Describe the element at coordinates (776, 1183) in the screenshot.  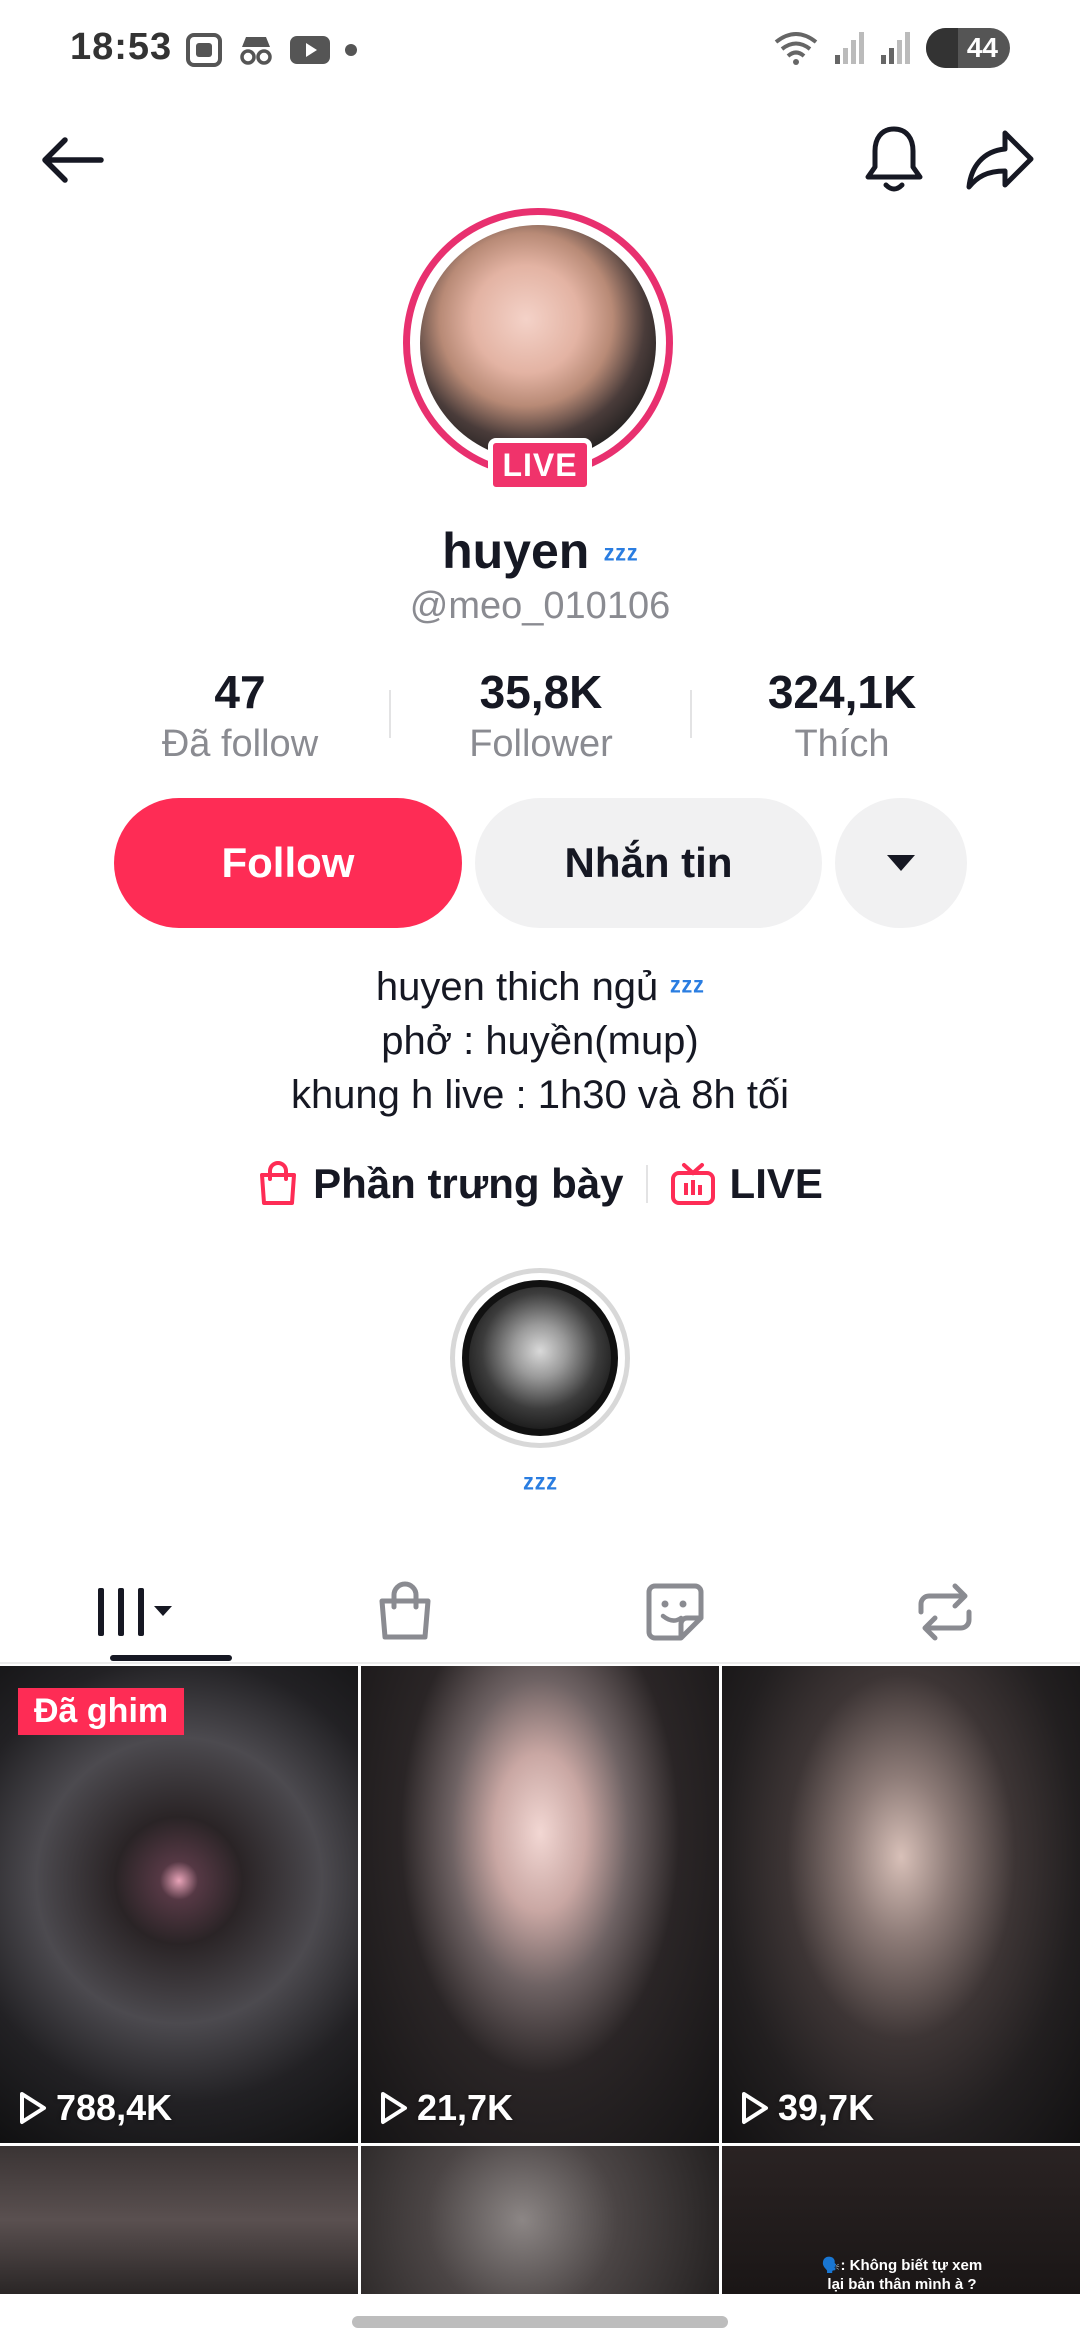
I see `live-link-label: LIVE` at that location.